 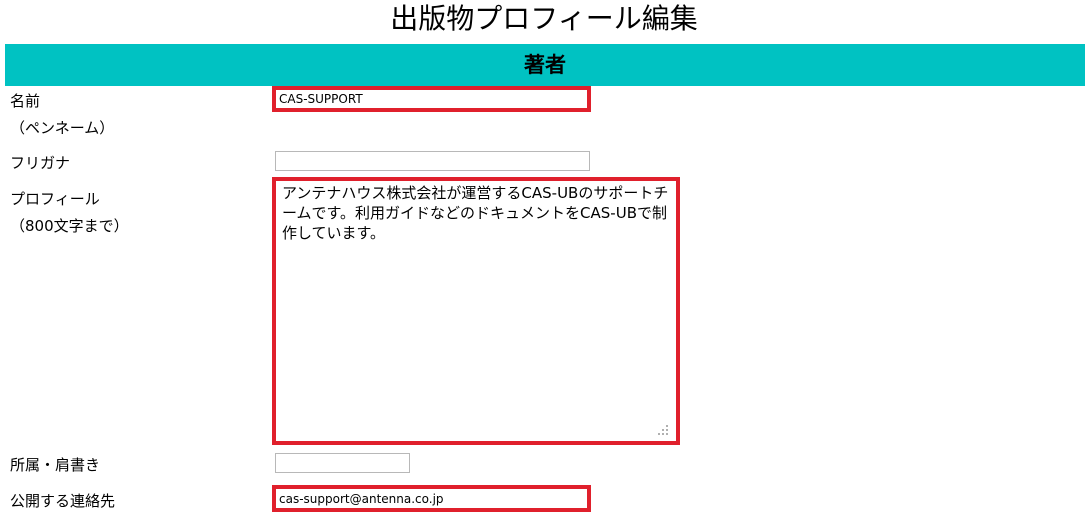 I want to click on contact-label: 公開する連絡先, so click(x=63, y=501).